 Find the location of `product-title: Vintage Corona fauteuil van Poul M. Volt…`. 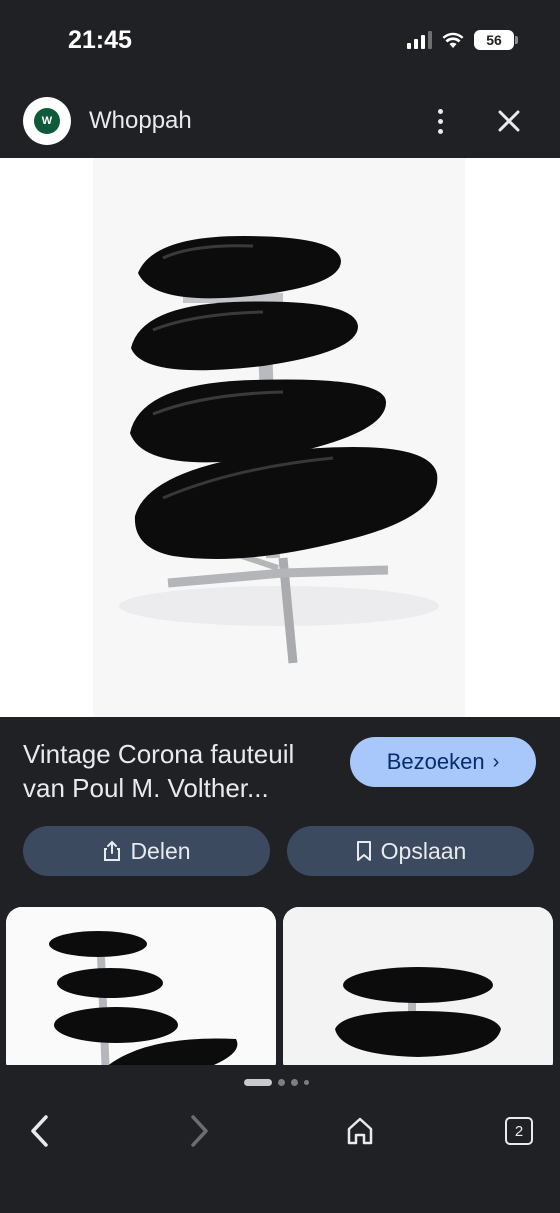

product-title: Vintage Corona fauteuil van Poul M. Volt… is located at coordinates (159, 771).